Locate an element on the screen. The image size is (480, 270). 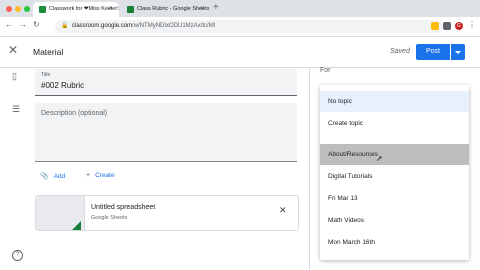
reload-icon: ↻ is located at coordinates (36, 24).